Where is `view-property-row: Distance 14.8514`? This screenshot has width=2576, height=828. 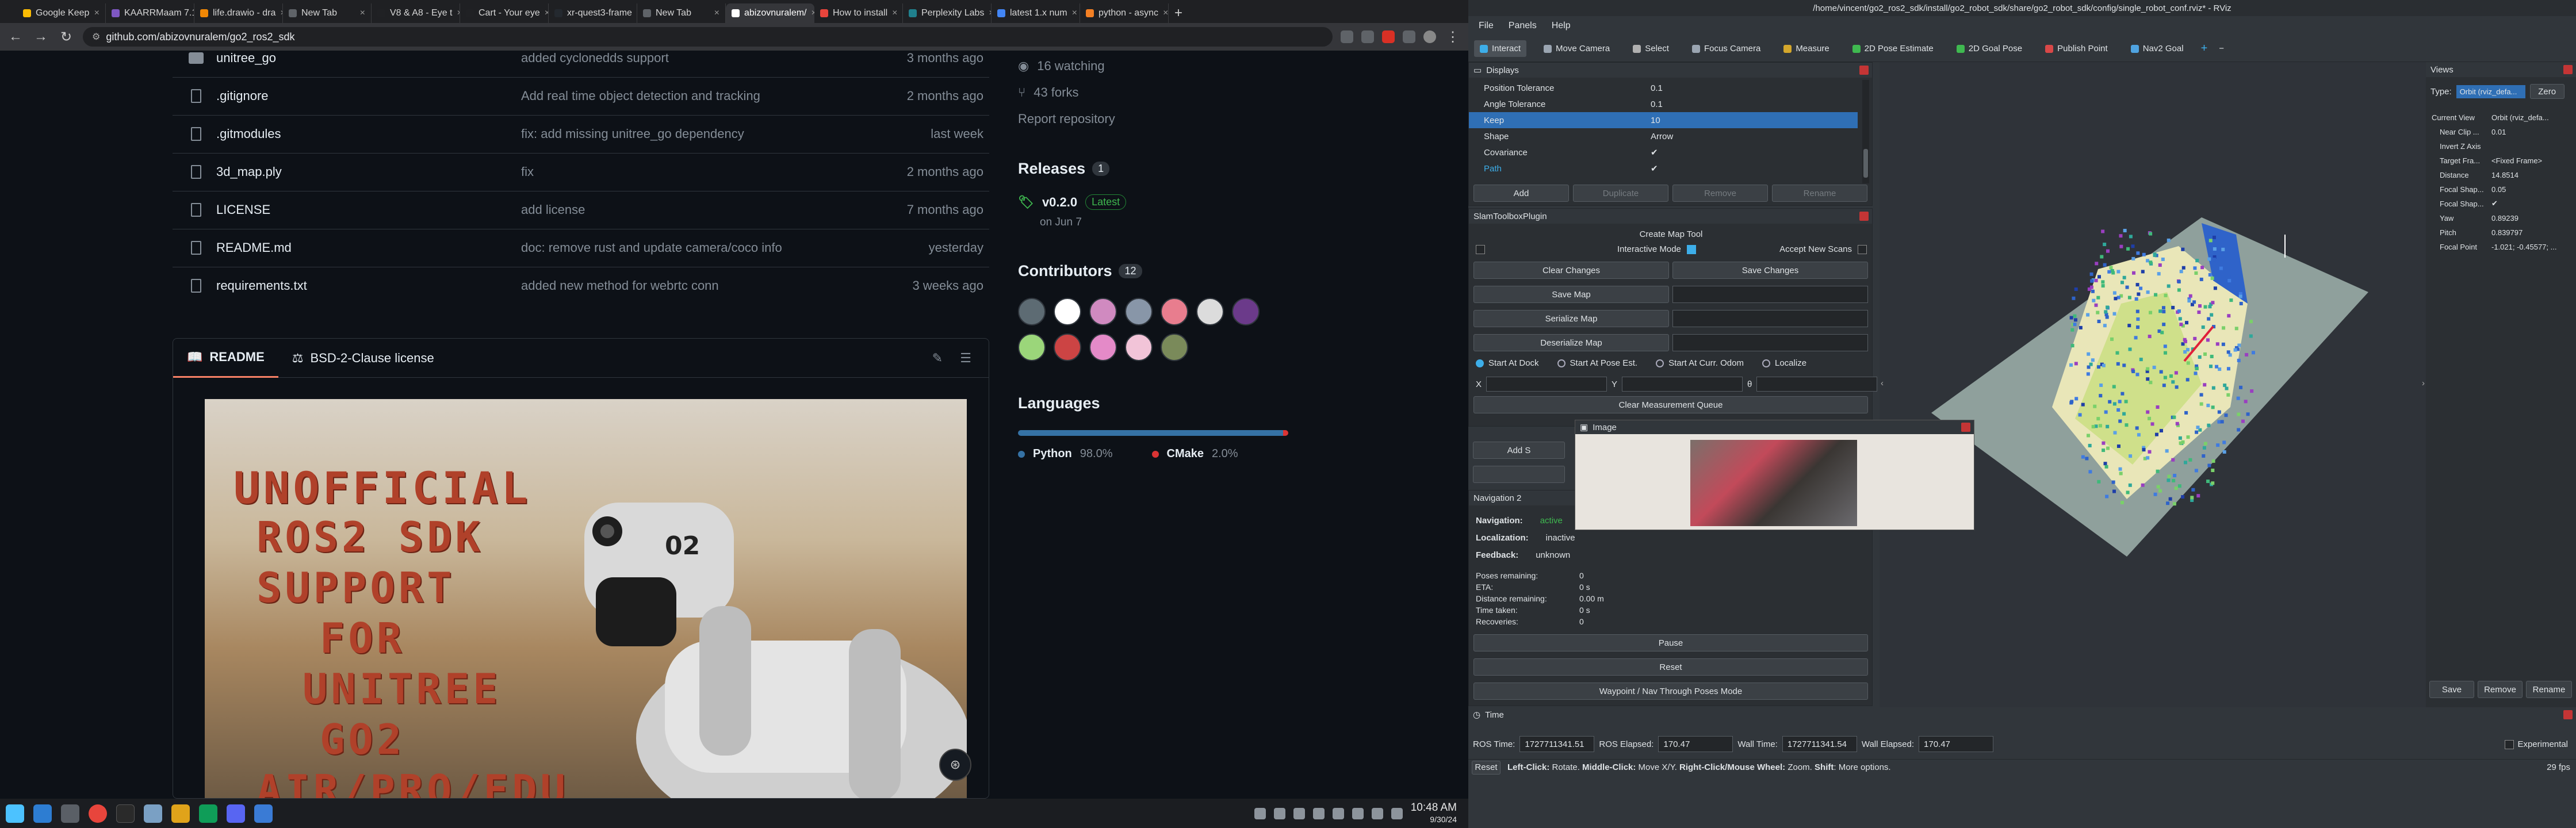
view-property-row: Distance 14.8514 is located at coordinates (2501, 175).